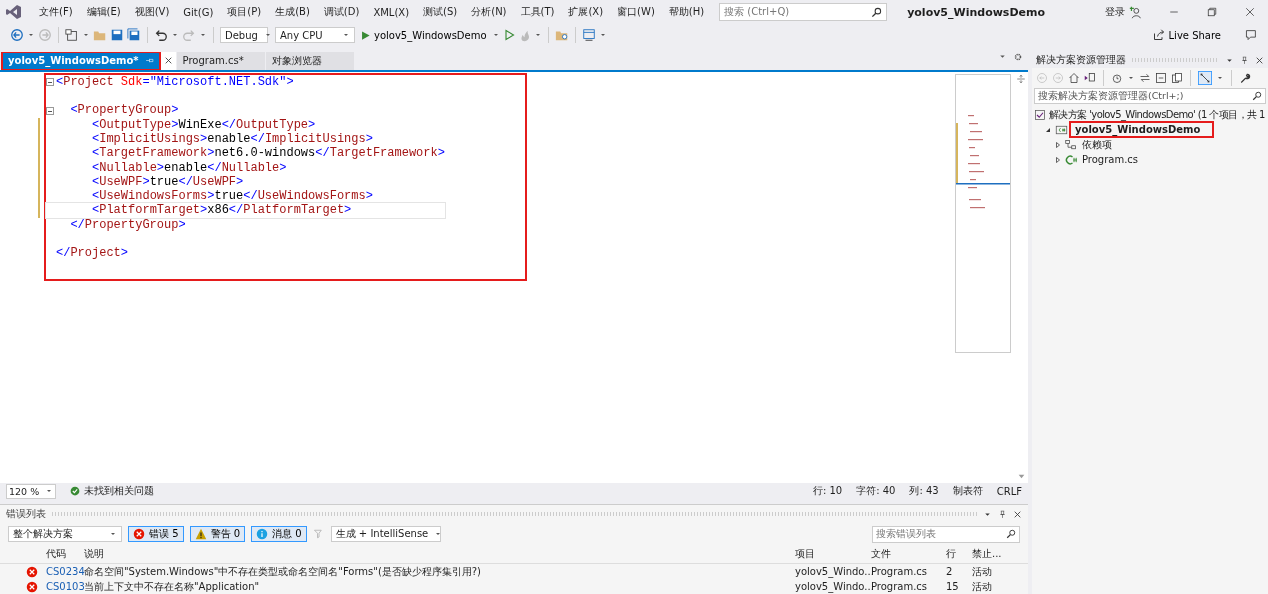  What do you see at coordinates (1117, 78) in the screenshot?
I see `history-icon` at bounding box center [1117, 78].